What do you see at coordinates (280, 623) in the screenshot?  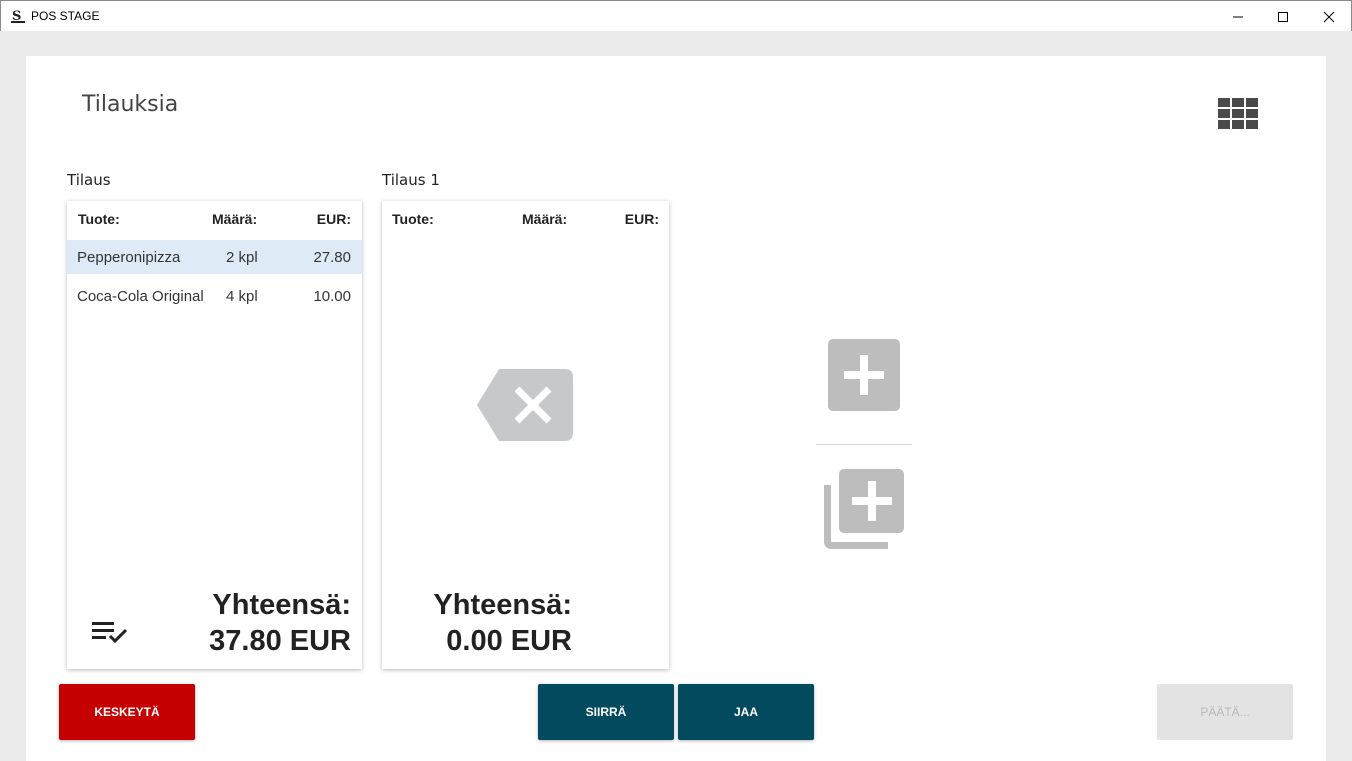 I see `order-total: Yhteensä: 37.80 EUR` at bounding box center [280, 623].